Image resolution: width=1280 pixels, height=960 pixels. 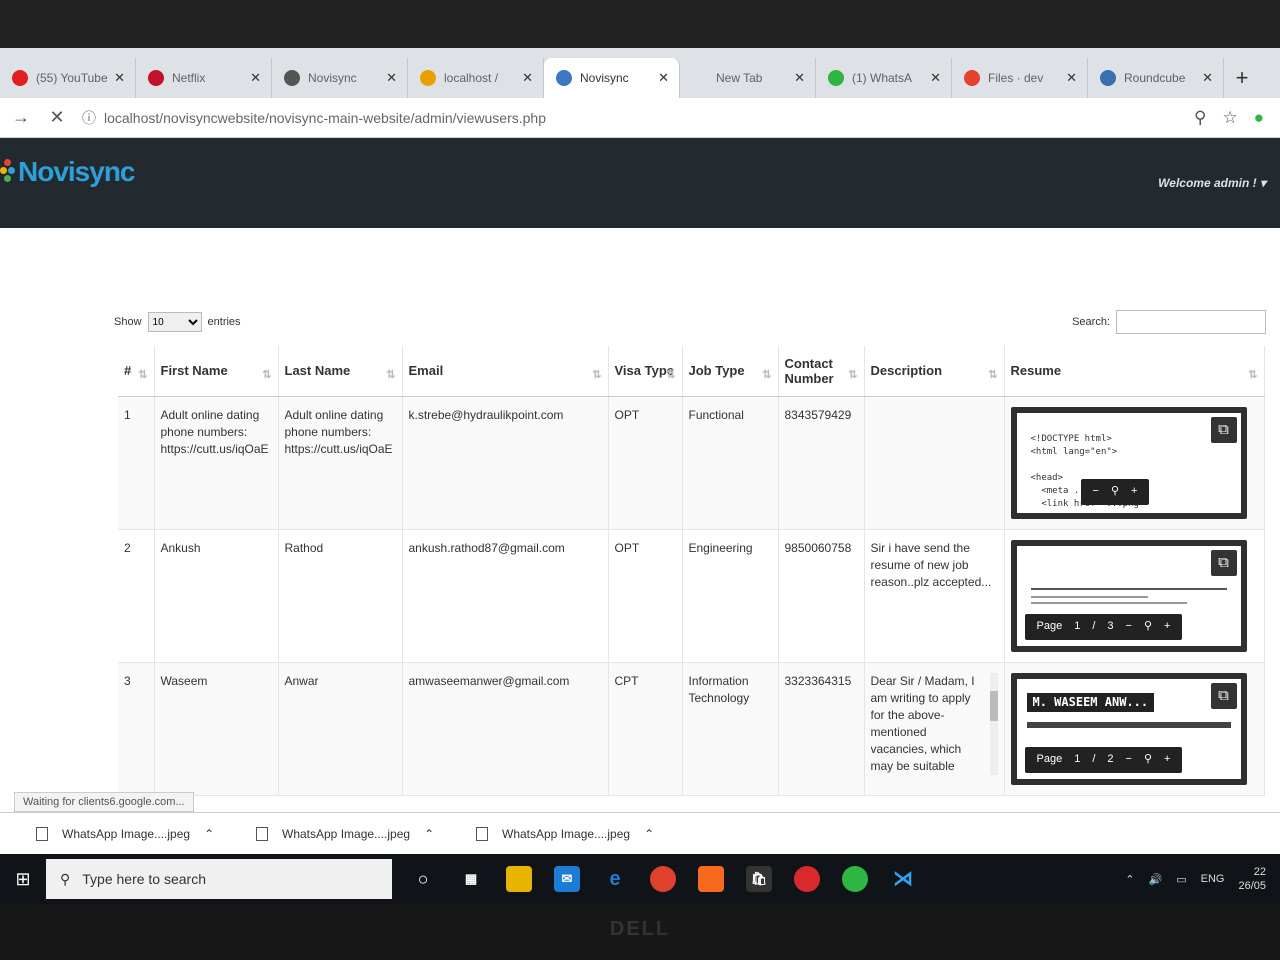 I want to click on resume-preview: ⧉ Page 1 / 3 − ⚲ +, so click(x=1128, y=595).